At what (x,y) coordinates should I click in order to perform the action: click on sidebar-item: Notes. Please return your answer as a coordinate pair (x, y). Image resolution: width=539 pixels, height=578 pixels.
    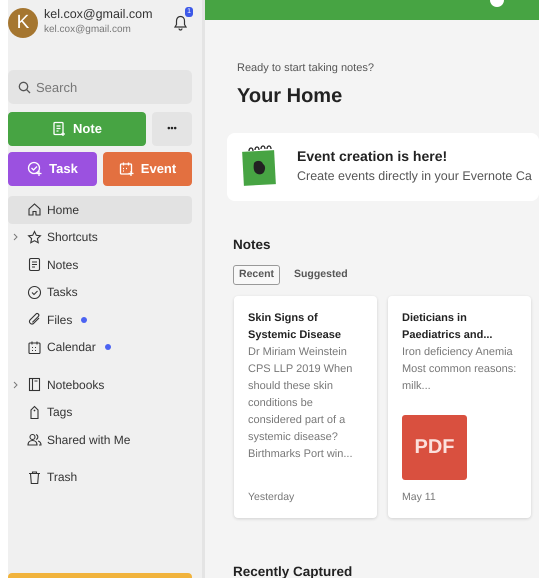
    Looking at the image, I should click on (100, 264).